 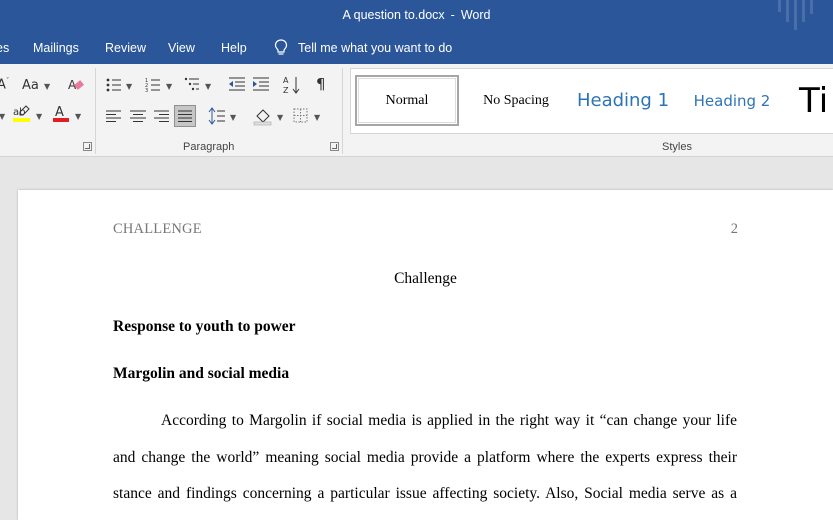 What do you see at coordinates (146, 90) in the screenshot?
I see `svg-text: 3` at bounding box center [146, 90].